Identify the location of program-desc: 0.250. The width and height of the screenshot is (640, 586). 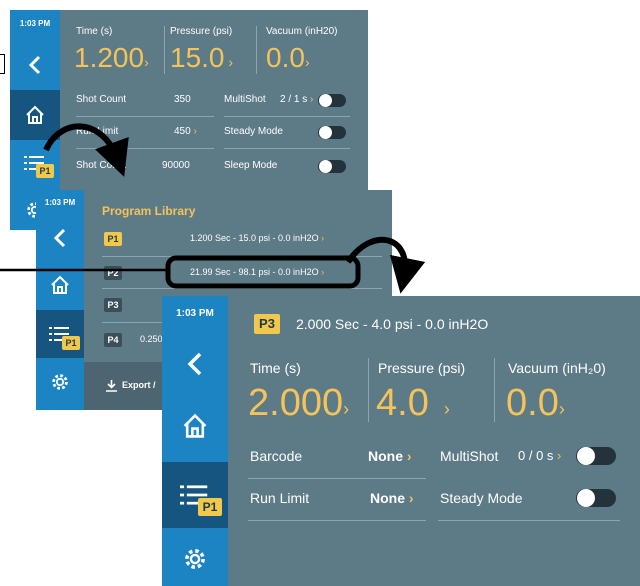
(151, 339).